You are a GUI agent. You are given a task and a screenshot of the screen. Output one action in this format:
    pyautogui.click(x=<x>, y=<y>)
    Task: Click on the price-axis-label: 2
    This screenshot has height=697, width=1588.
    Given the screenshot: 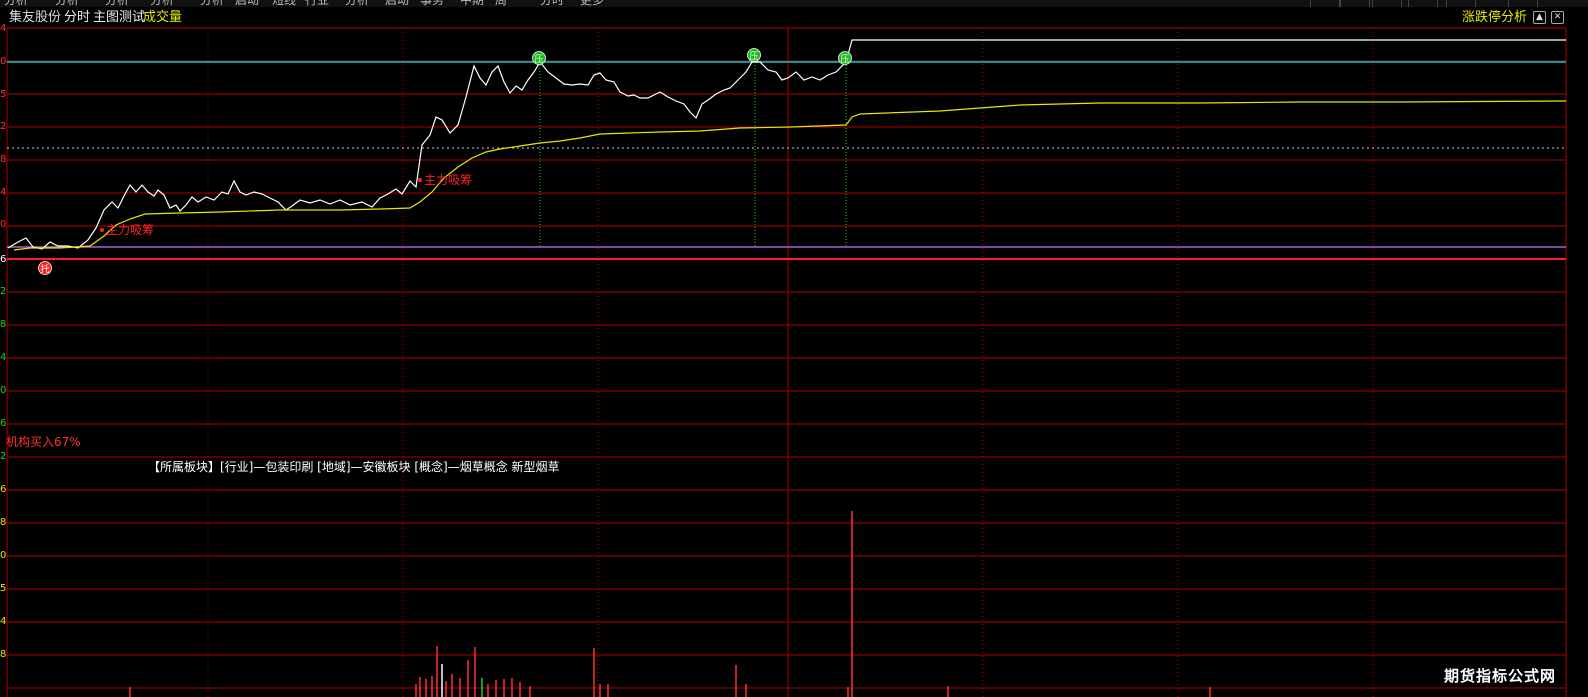 What is the action you would take?
    pyautogui.click(x=3, y=126)
    